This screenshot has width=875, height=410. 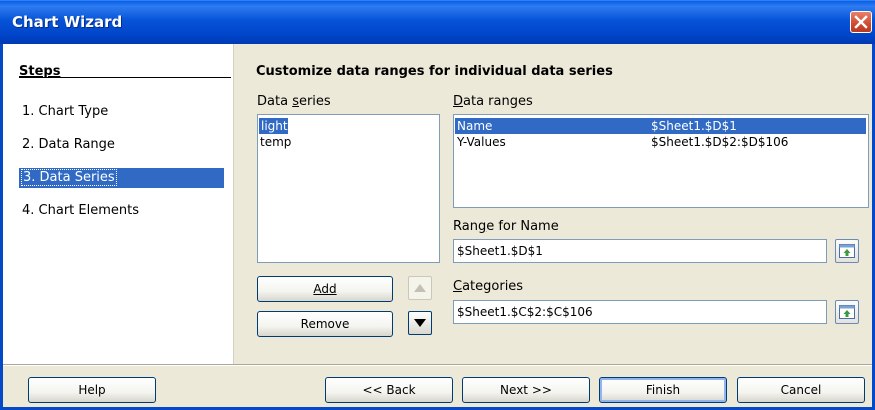 I want to click on data-series-label: Data series, so click(x=294, y=101).